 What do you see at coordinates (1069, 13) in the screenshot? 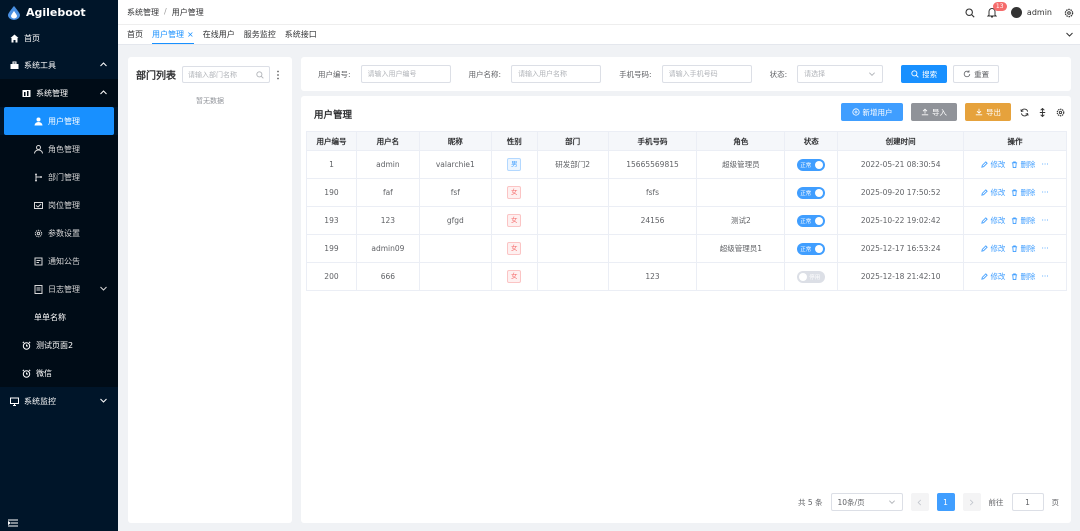
I see `settings-gear-icon` at bounding box center [1069, 13].